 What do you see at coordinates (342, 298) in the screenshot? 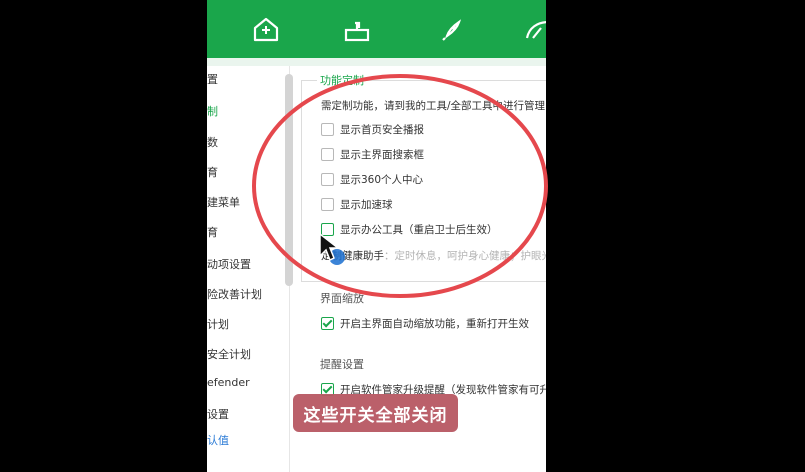
I see `ui-zoom-title: 界面缩放` at bounding box center [342, 298].